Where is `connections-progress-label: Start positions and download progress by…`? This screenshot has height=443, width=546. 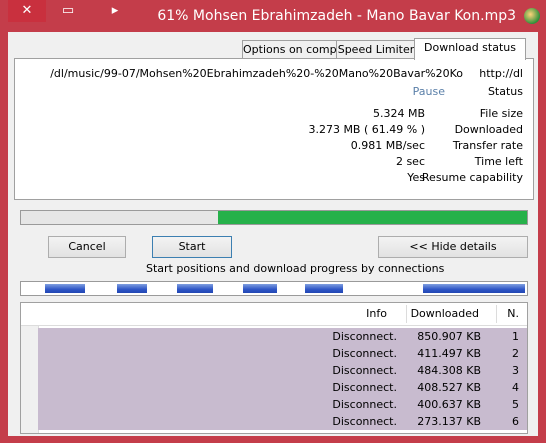 connections-progress-label: Start positions and download progress by… is located at coordinates (295, 268).